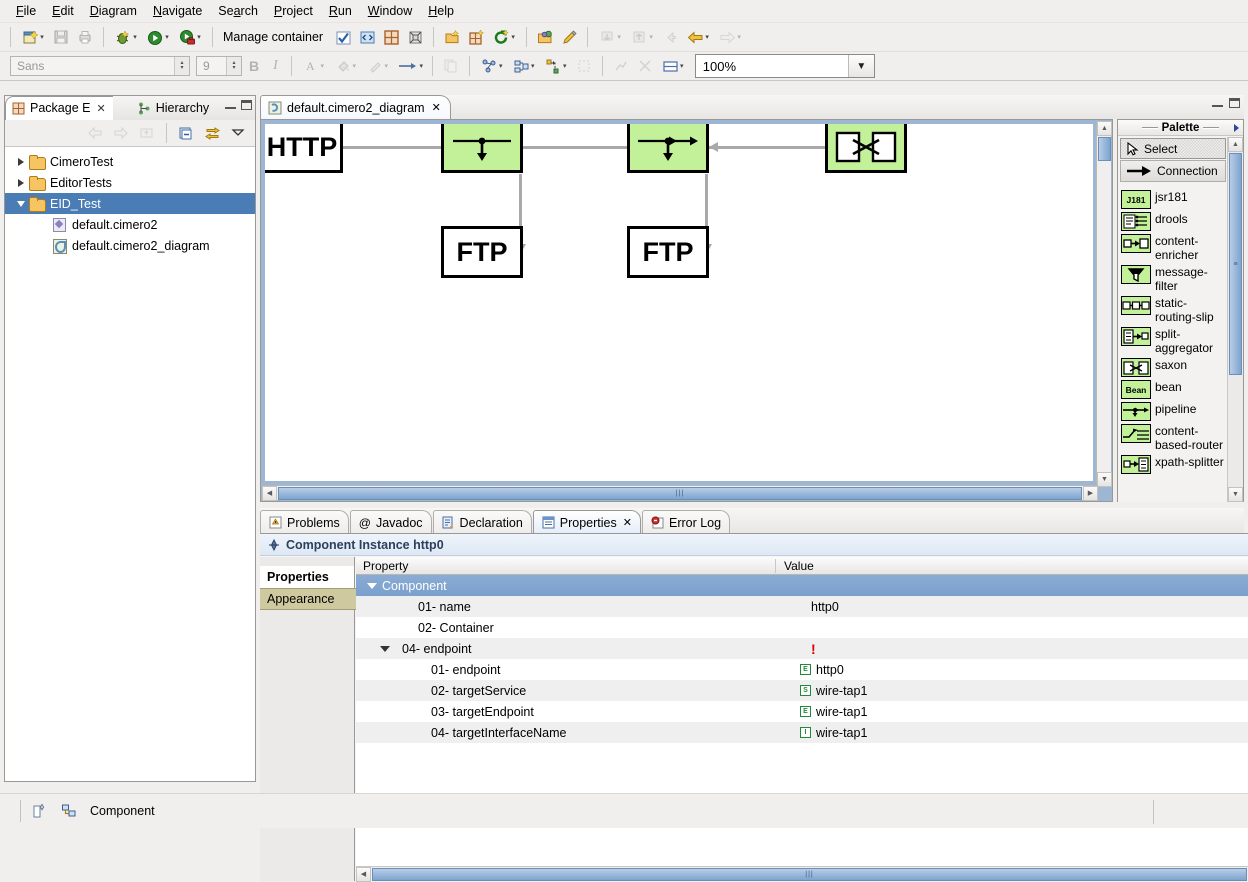  Describe the element at coordinates (130, 182) in the screenshot. I see `tree-item-editortests: EditorTests` at that location.